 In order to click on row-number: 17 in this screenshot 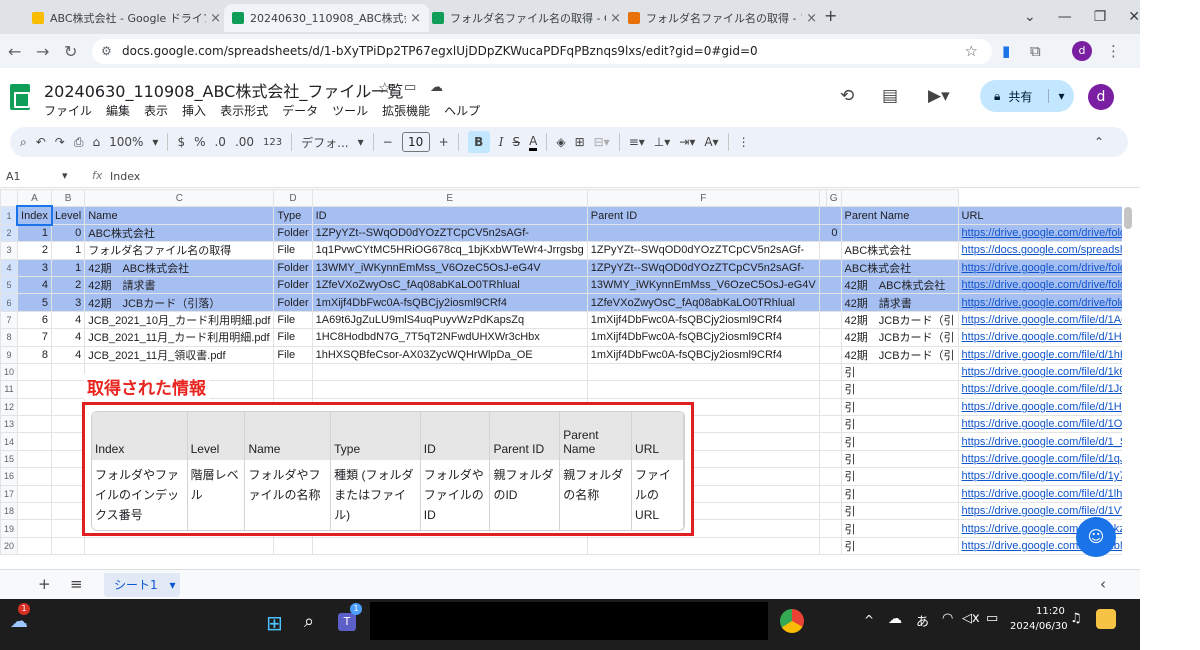, I will do `click(9, 494)`.